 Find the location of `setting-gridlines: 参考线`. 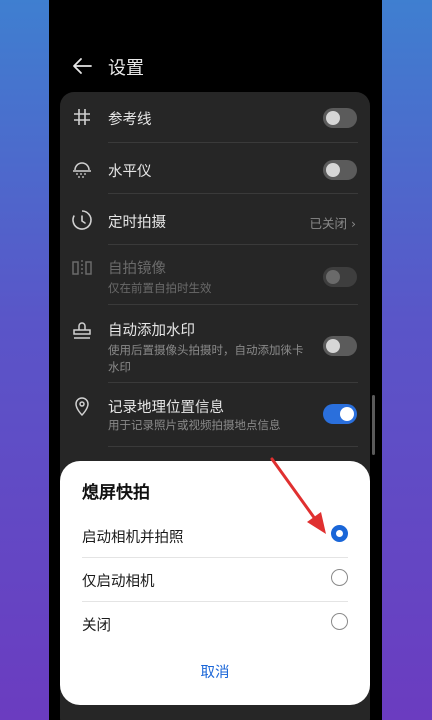

setting-gridlines: 参考线 is located at coordinates (215, 117).